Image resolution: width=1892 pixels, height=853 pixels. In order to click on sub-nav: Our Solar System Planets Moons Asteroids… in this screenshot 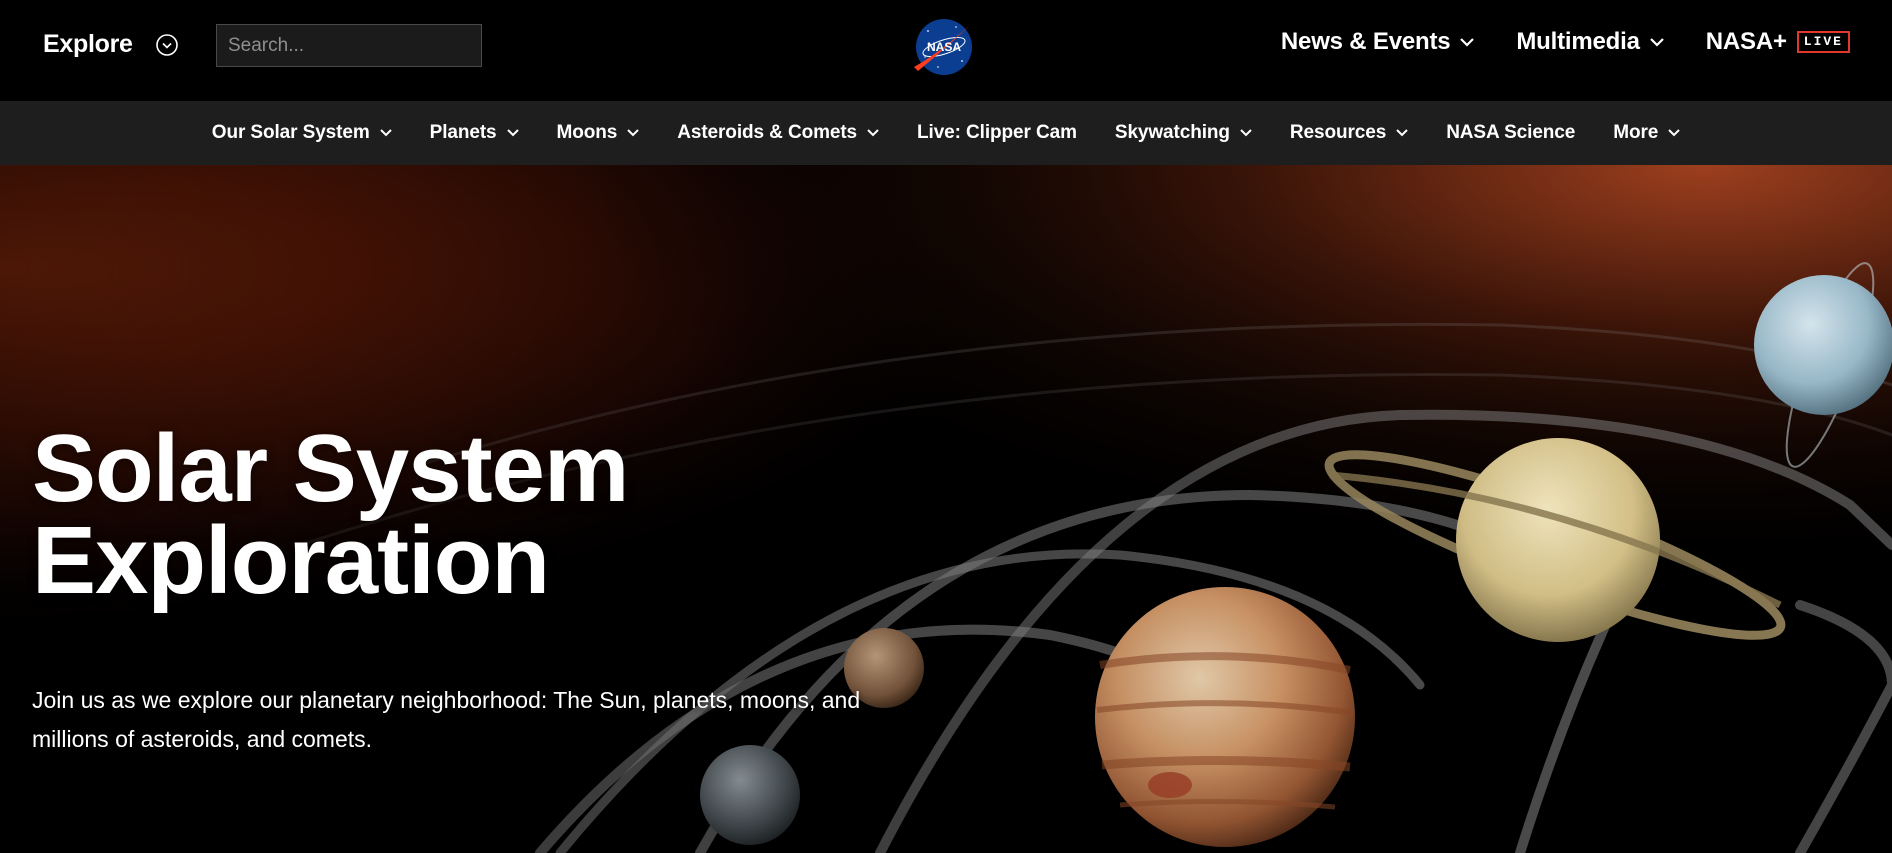, I will do `click(946, 133)`.